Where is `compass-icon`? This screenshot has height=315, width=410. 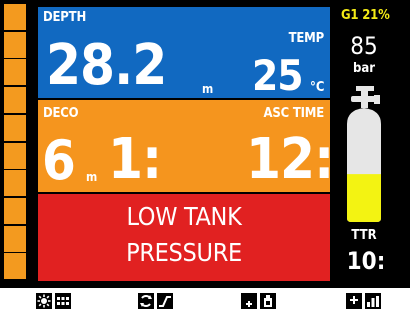
compass-icon is located at coordinates (268, 301).